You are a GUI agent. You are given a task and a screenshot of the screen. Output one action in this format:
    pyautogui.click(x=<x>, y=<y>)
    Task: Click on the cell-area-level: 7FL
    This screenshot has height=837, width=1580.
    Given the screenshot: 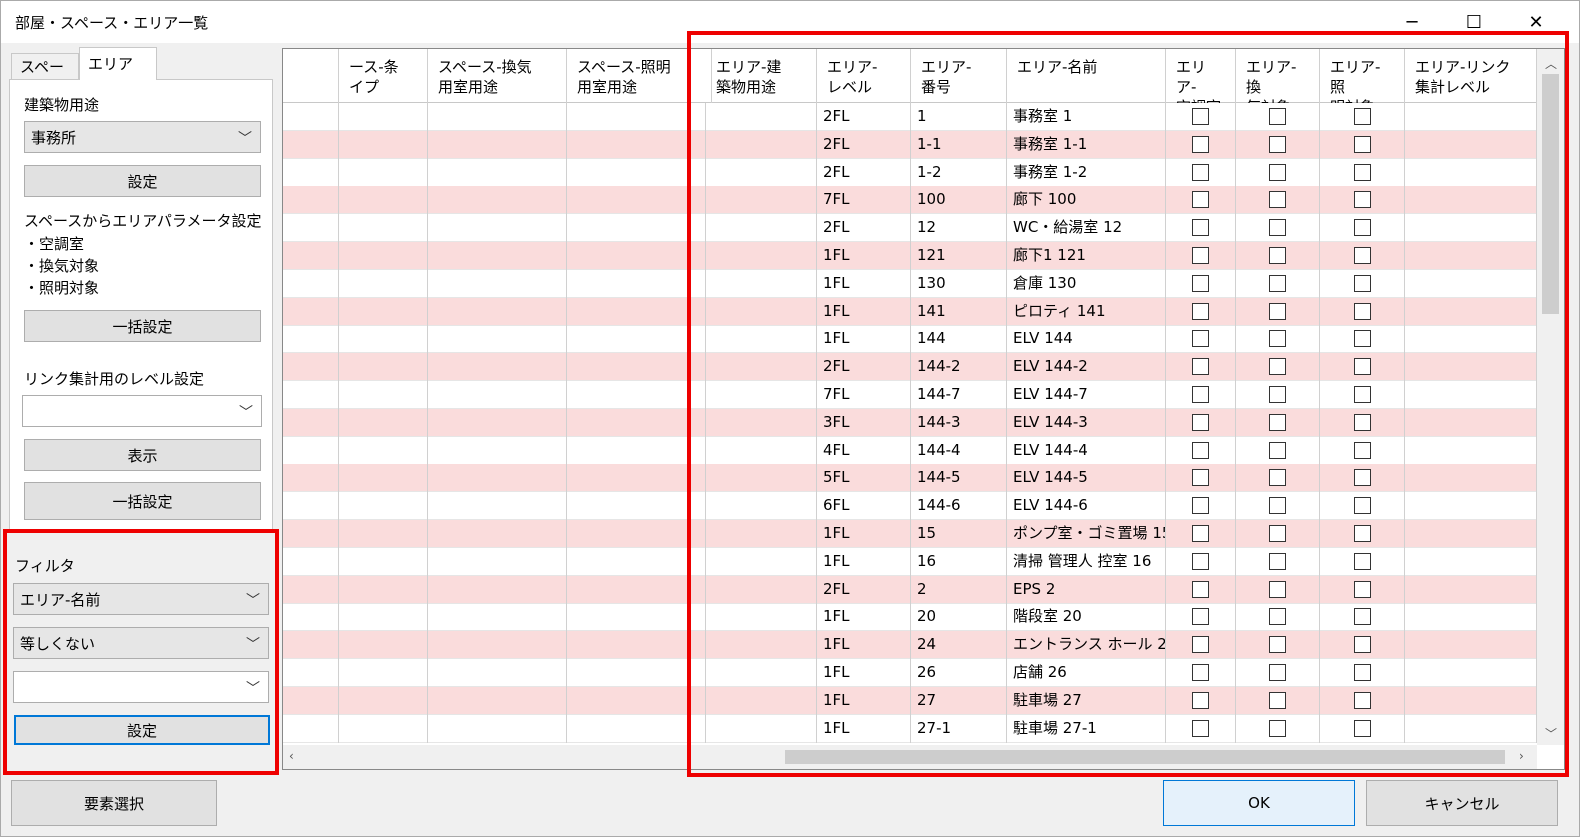 What is the action you would take?
    pyautogui.click(x=864, y=395)
    